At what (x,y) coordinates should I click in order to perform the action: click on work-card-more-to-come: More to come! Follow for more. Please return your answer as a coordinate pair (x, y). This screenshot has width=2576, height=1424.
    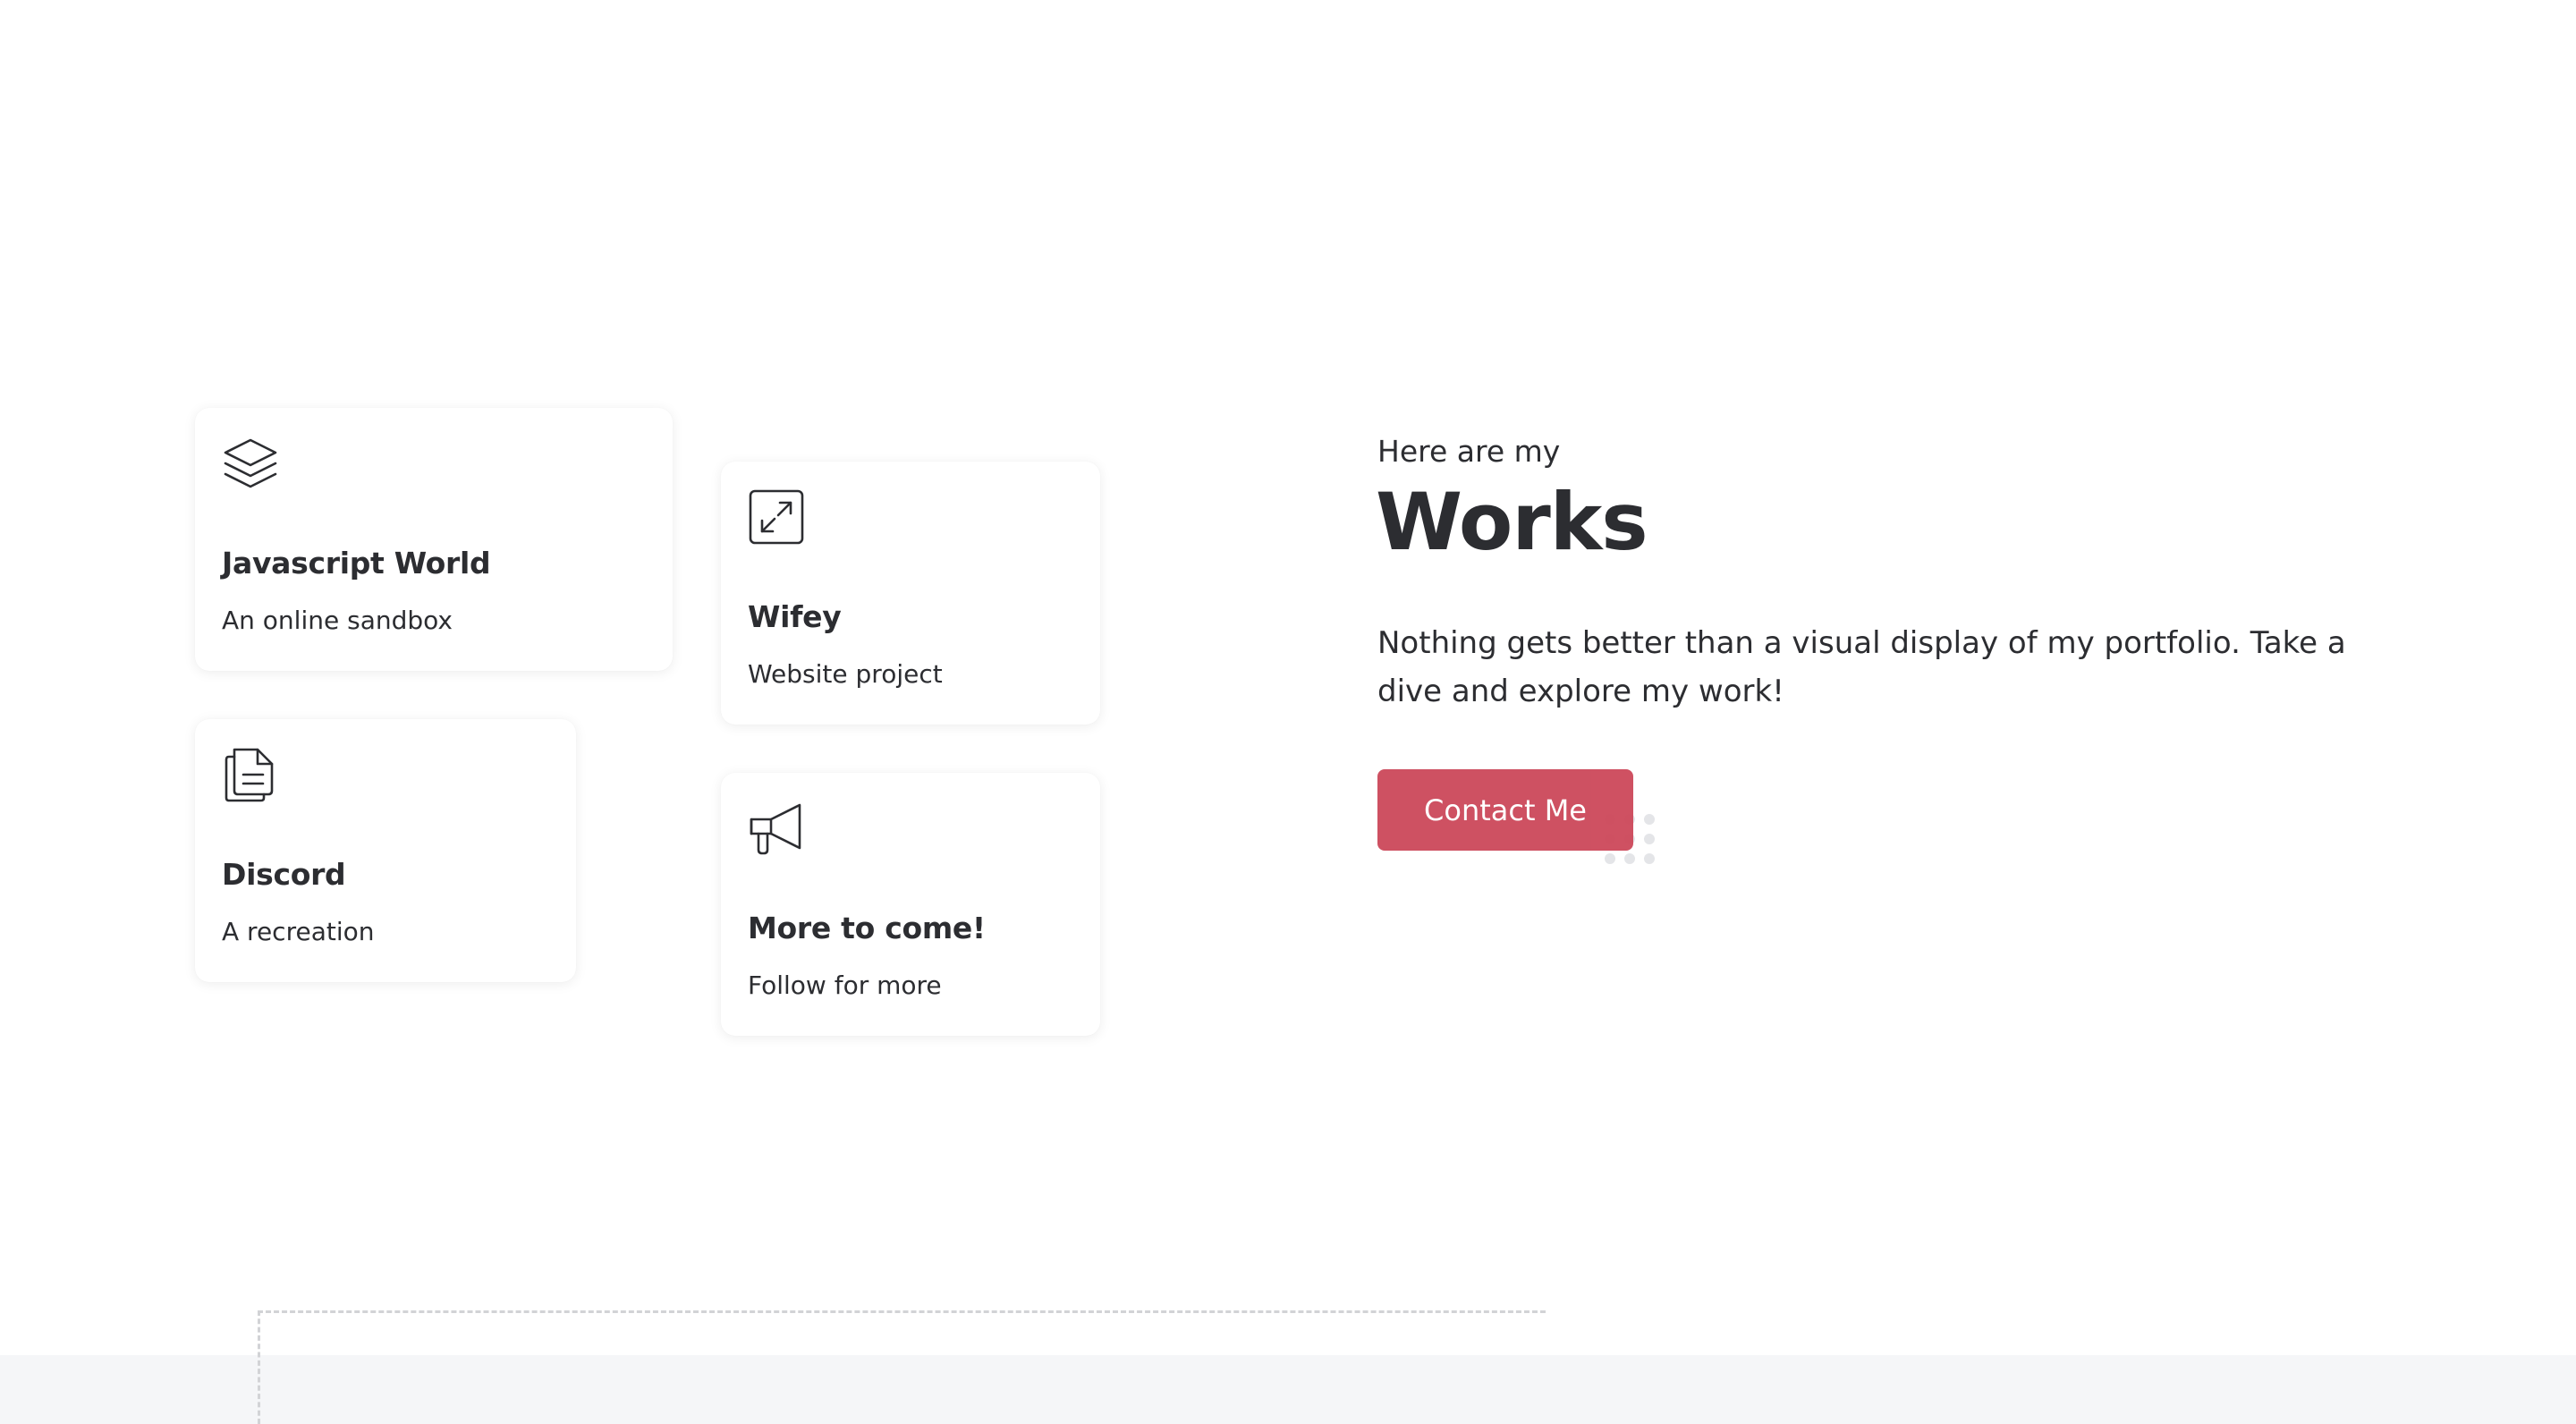
    Looking at the image, I should click on (910, 904).